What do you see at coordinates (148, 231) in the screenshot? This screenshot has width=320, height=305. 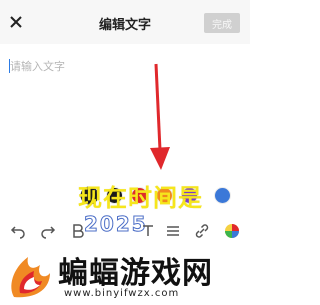 I see `text-color-icon` at bounding box center [148, 231].